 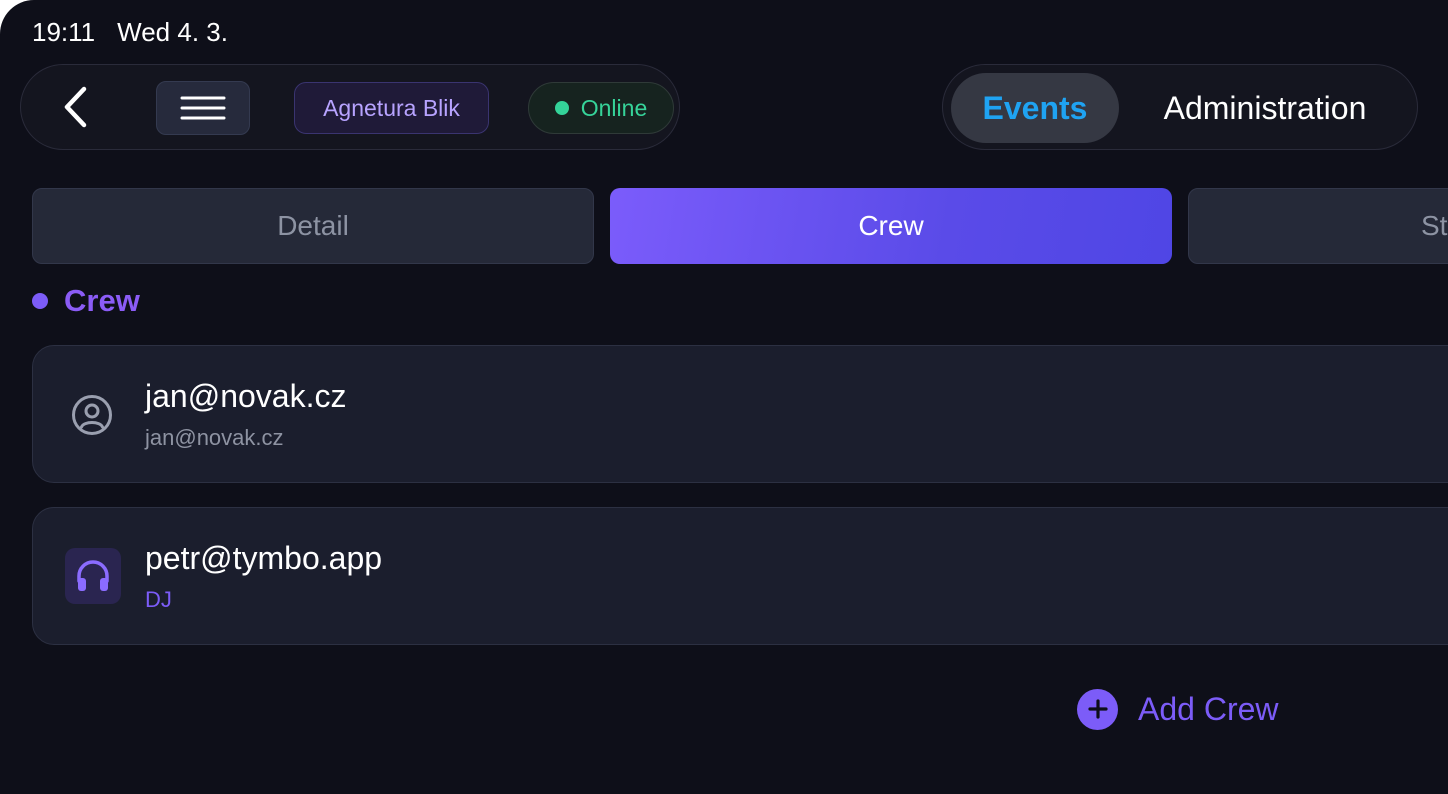 I want to click on add-crew-button: Add Crew, so click(x=1178, y=709).